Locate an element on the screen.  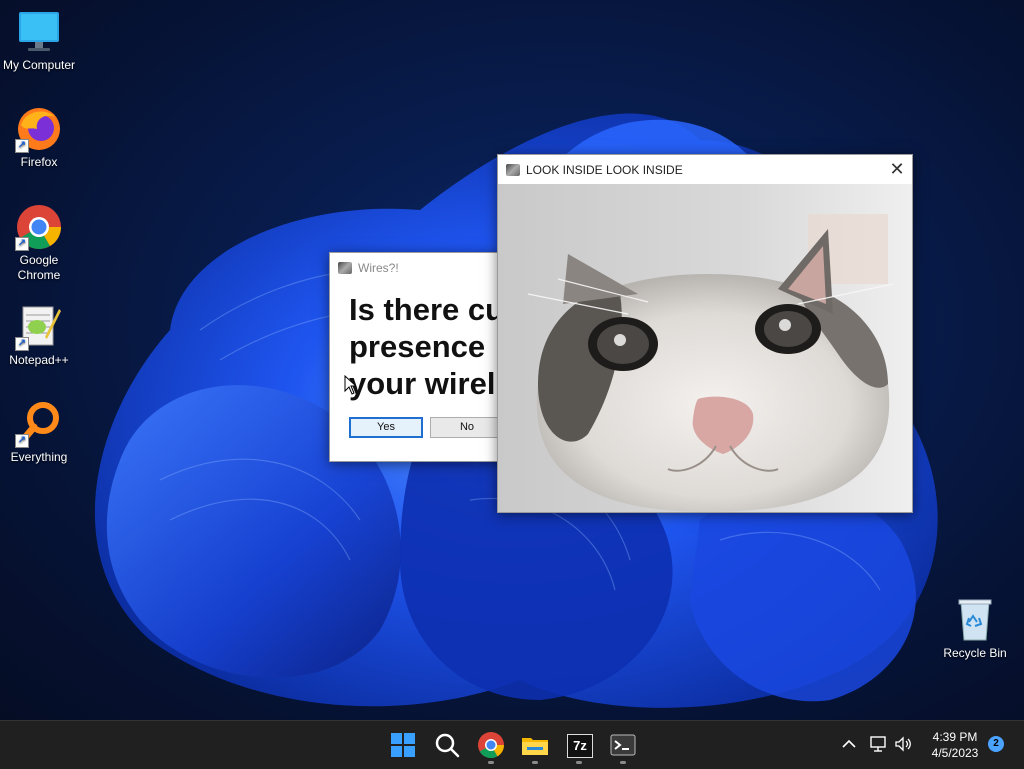
taskbar-chrome is located at coordinates (491, 746).